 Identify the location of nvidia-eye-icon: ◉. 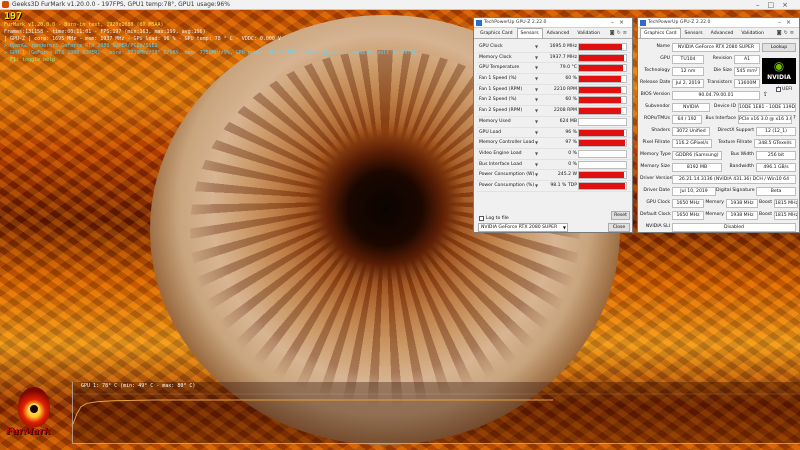
(779, 66).